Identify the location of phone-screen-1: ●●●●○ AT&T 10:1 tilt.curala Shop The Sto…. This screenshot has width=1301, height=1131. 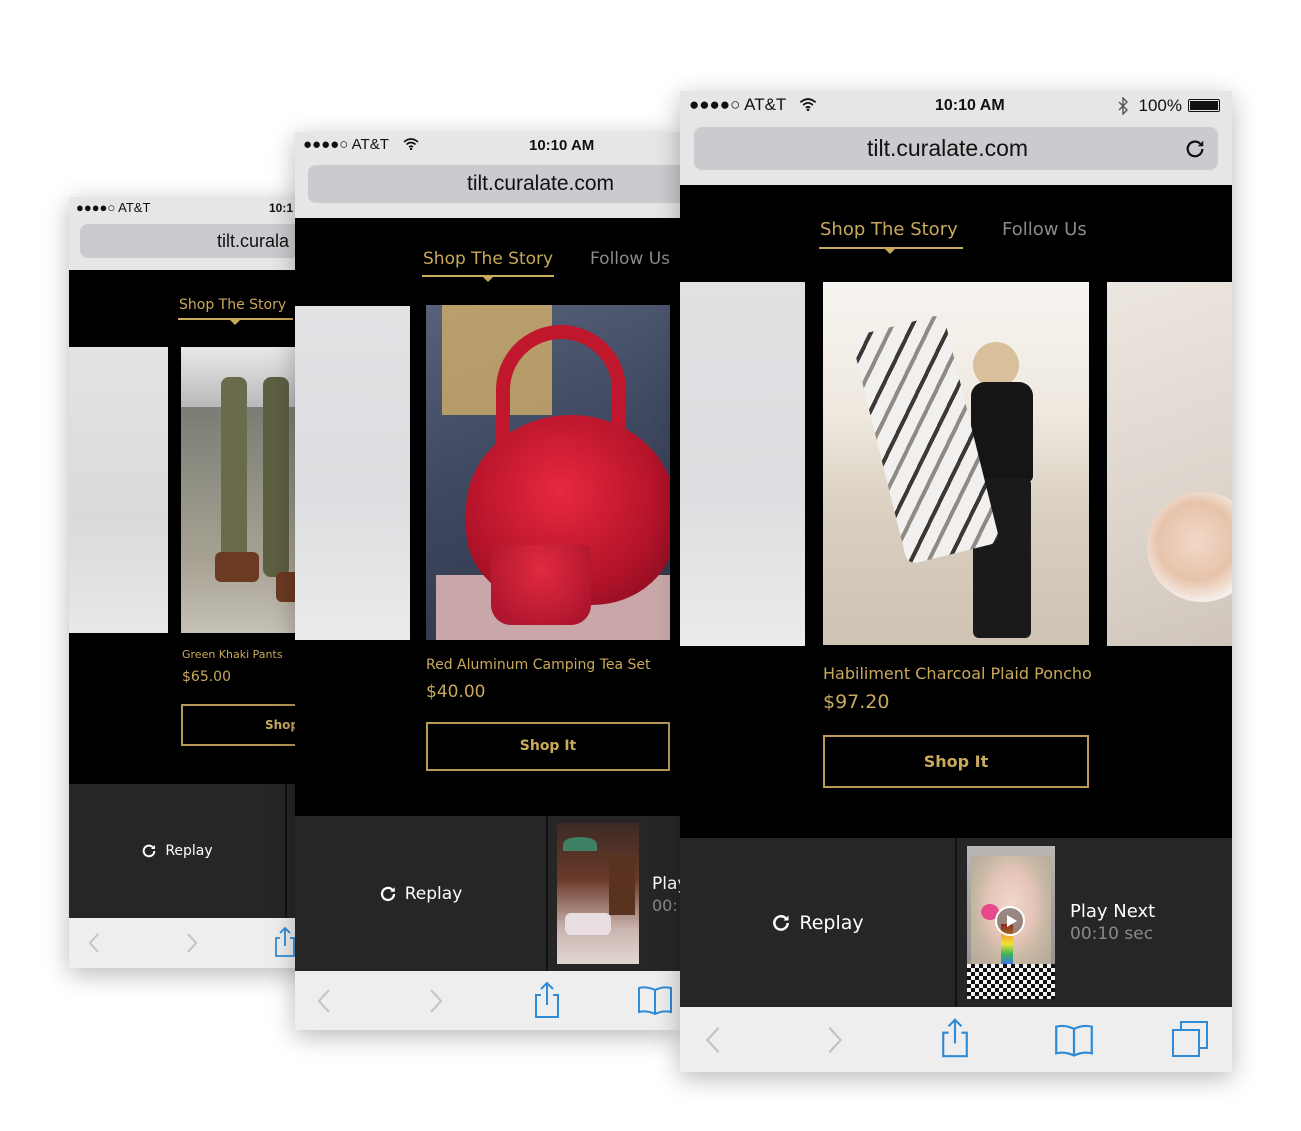
(194, 582).